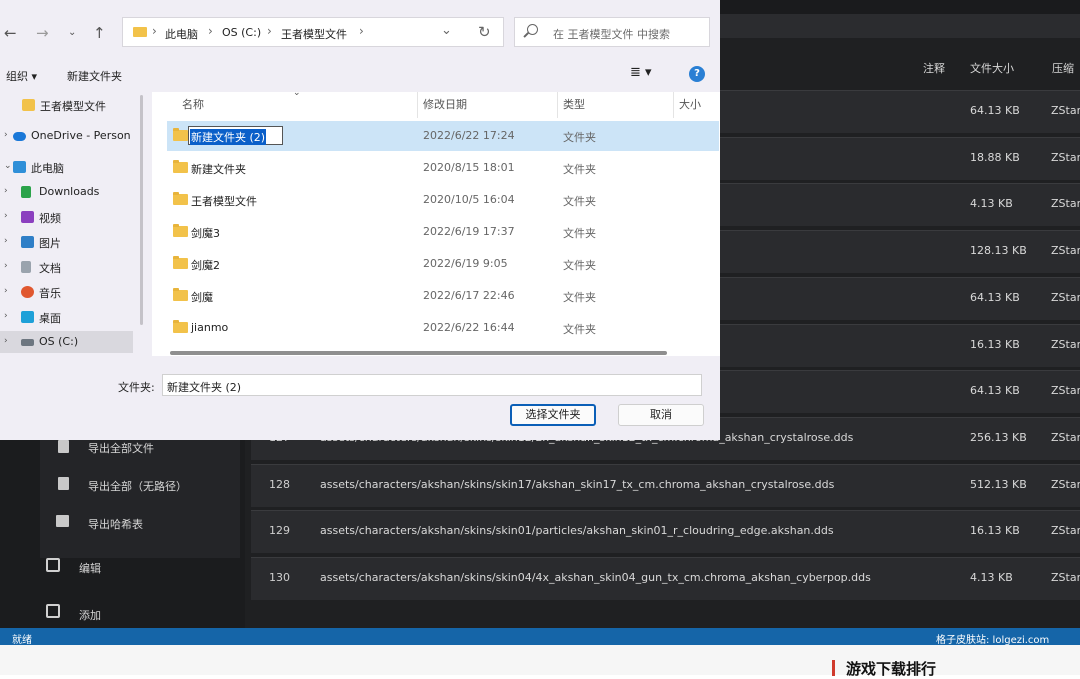  I want to click on row-number: 130, so click(279, 577).